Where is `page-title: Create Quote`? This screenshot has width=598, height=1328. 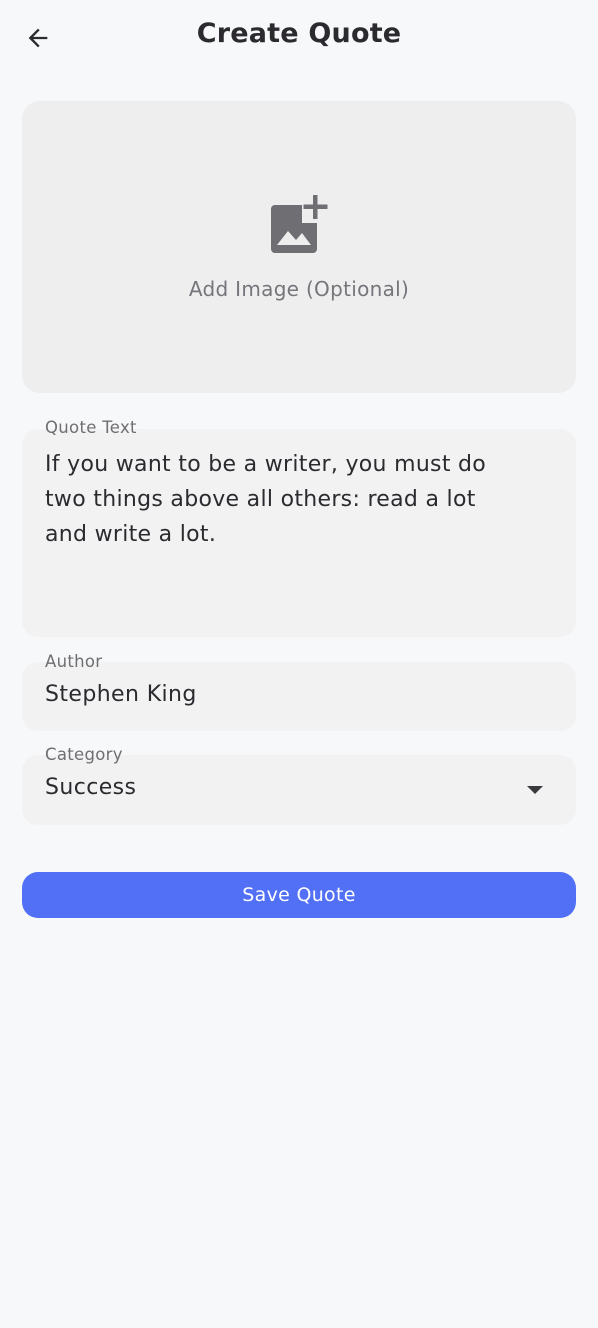
page-title: Create Quote is located at coordinates (299, 33).